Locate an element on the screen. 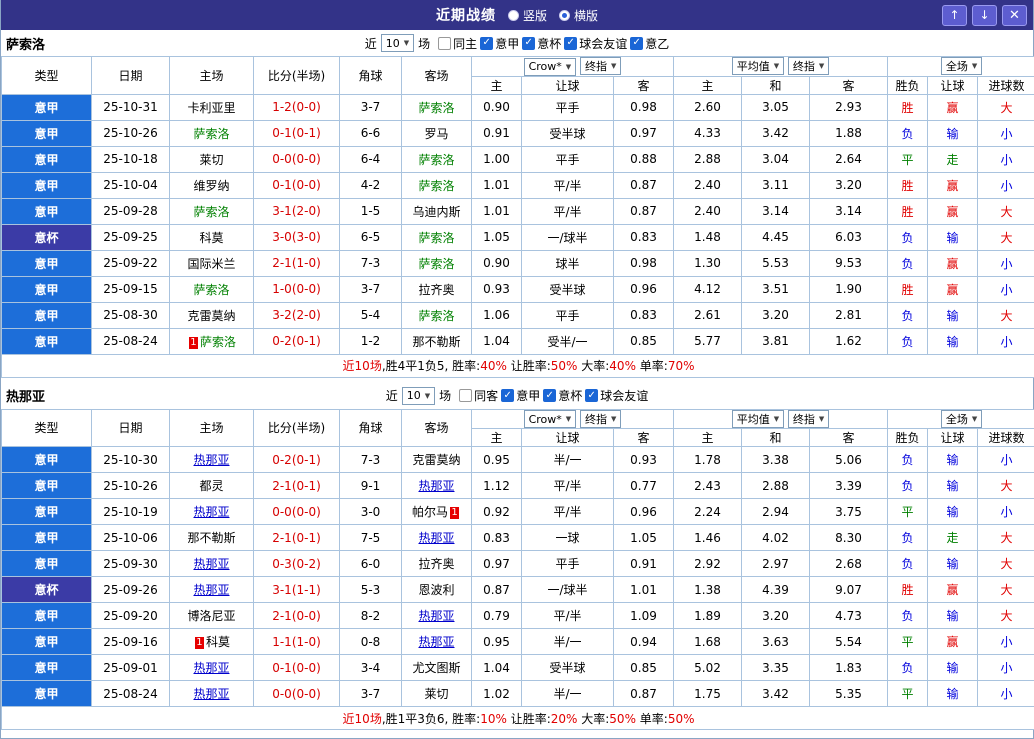  team-link: 罗马 is located at coordinates (436, 134).